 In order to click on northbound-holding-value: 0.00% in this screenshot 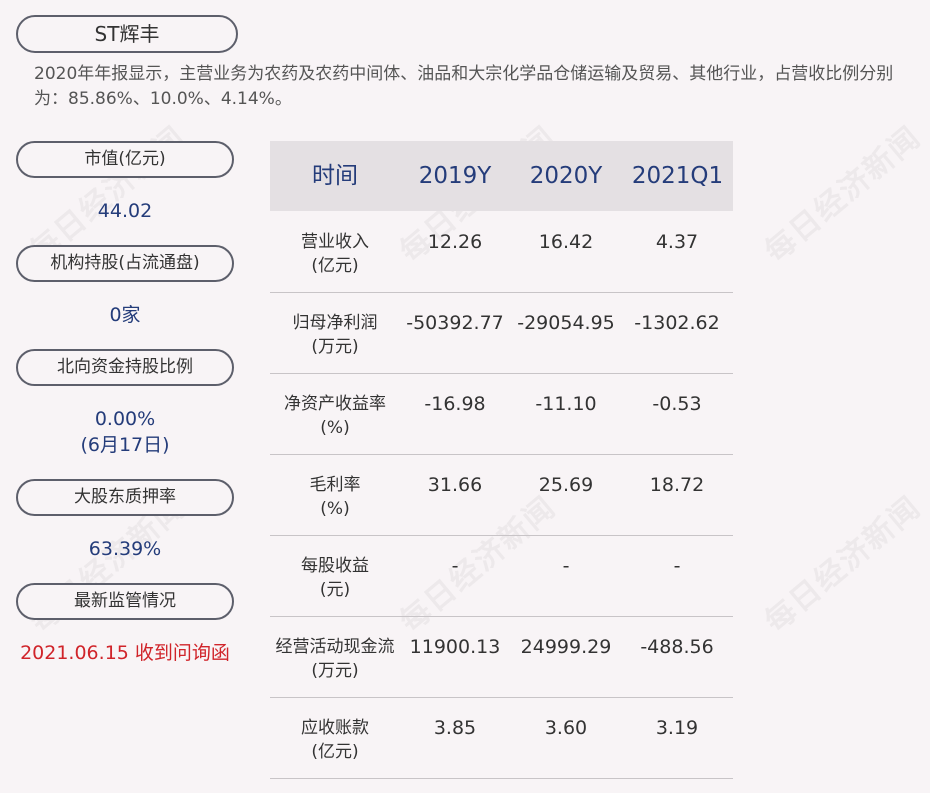, I will do `click(125, 419)`.